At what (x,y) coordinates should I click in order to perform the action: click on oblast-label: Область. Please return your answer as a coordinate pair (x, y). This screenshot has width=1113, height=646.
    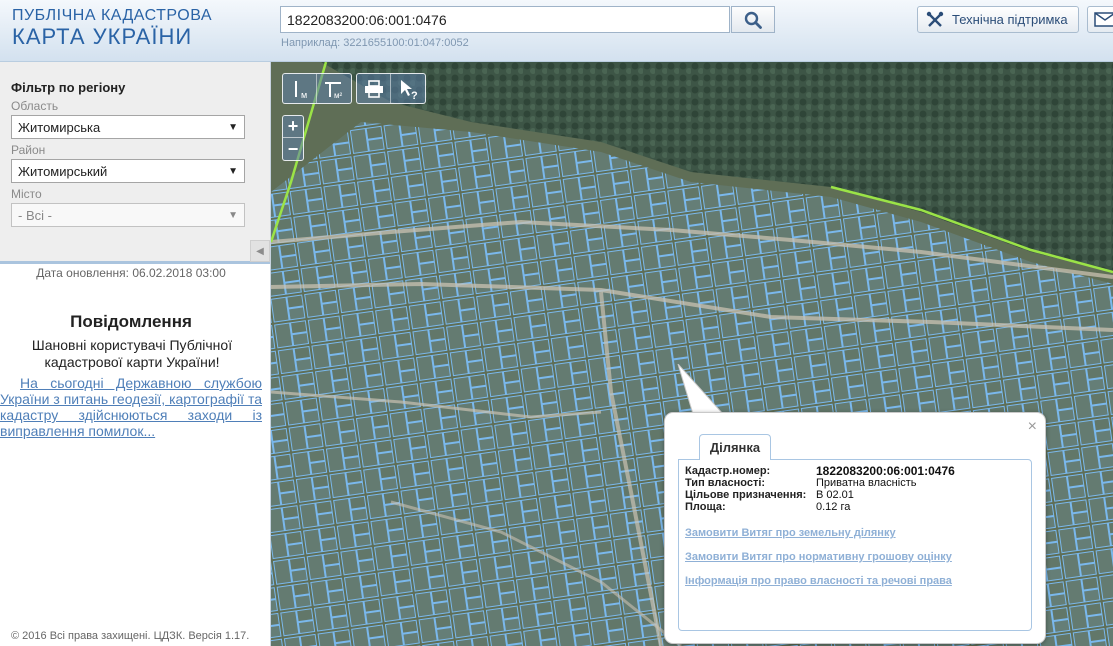
    Looking at the image, I should click on (35, 106).